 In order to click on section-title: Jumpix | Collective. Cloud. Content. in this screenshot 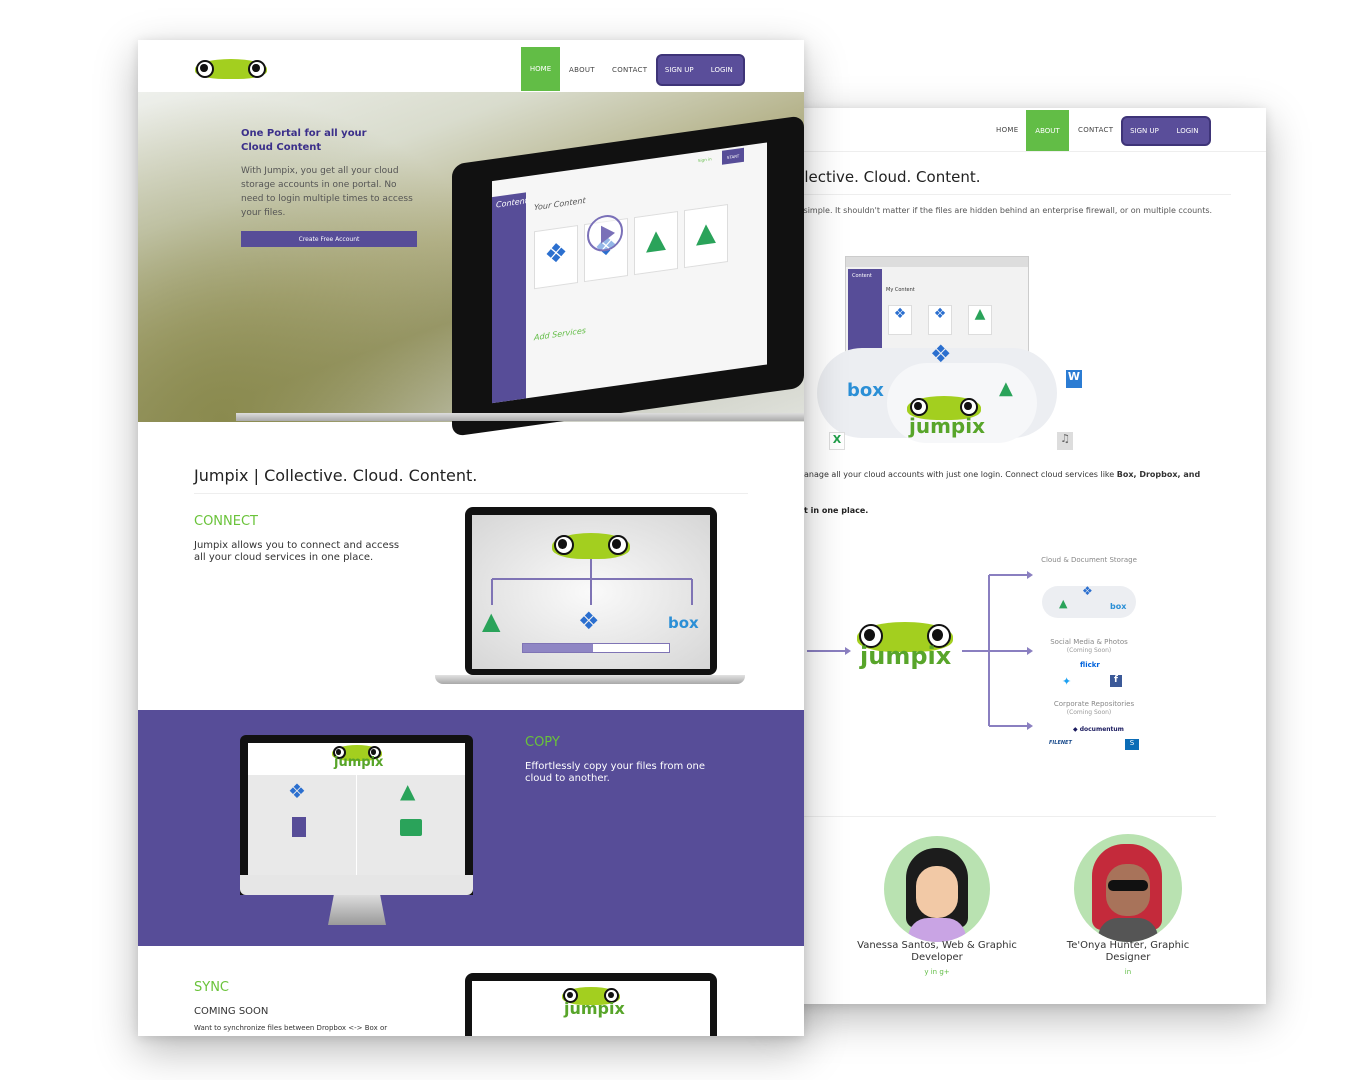, I will do `click(336, 475)`.